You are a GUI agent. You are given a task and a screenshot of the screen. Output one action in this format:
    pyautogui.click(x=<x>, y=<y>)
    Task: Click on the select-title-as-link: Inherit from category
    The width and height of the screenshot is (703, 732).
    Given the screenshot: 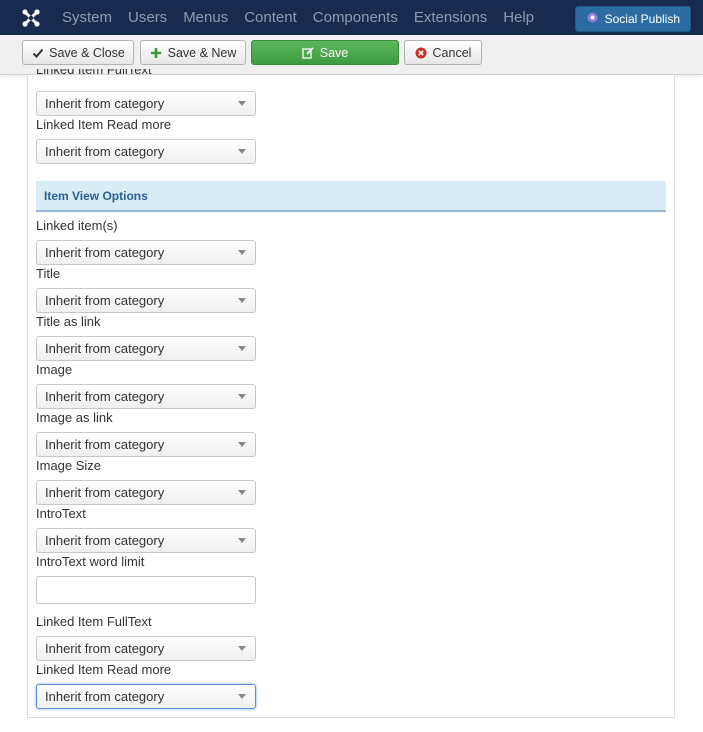 What is the action you would take?
    pyautogui.click(x=146, y=348)
    